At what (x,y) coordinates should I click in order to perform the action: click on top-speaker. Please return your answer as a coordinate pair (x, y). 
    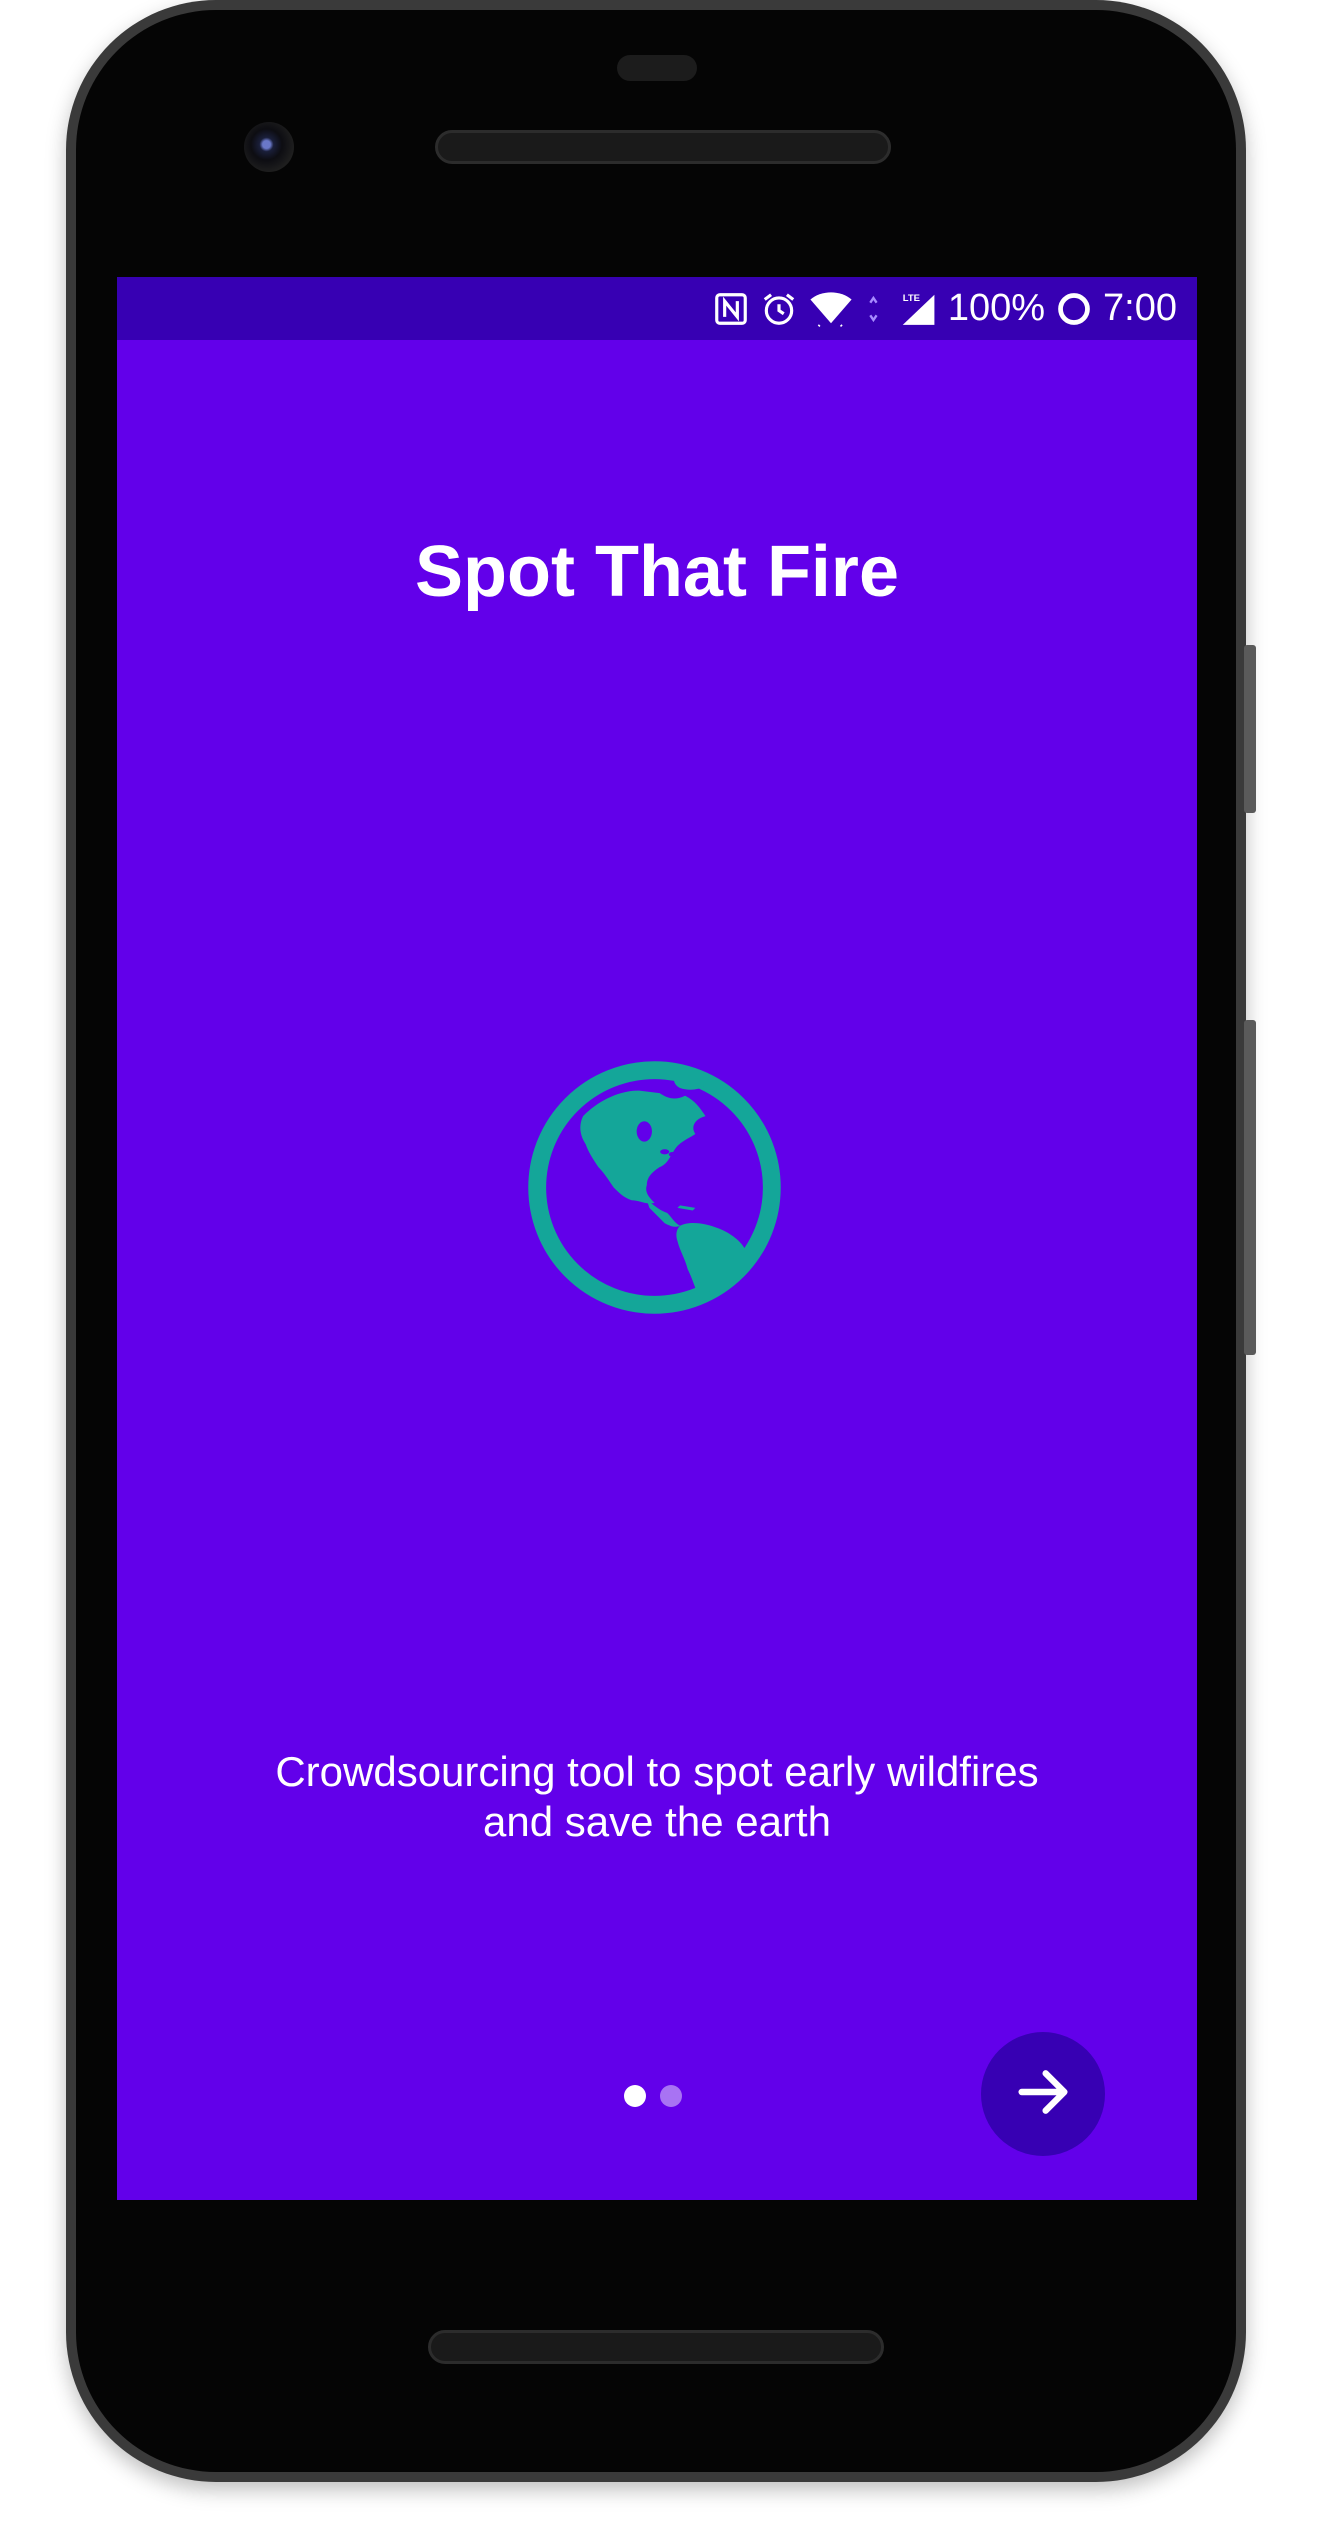
    Looking at the image, I should click on (663, 147).